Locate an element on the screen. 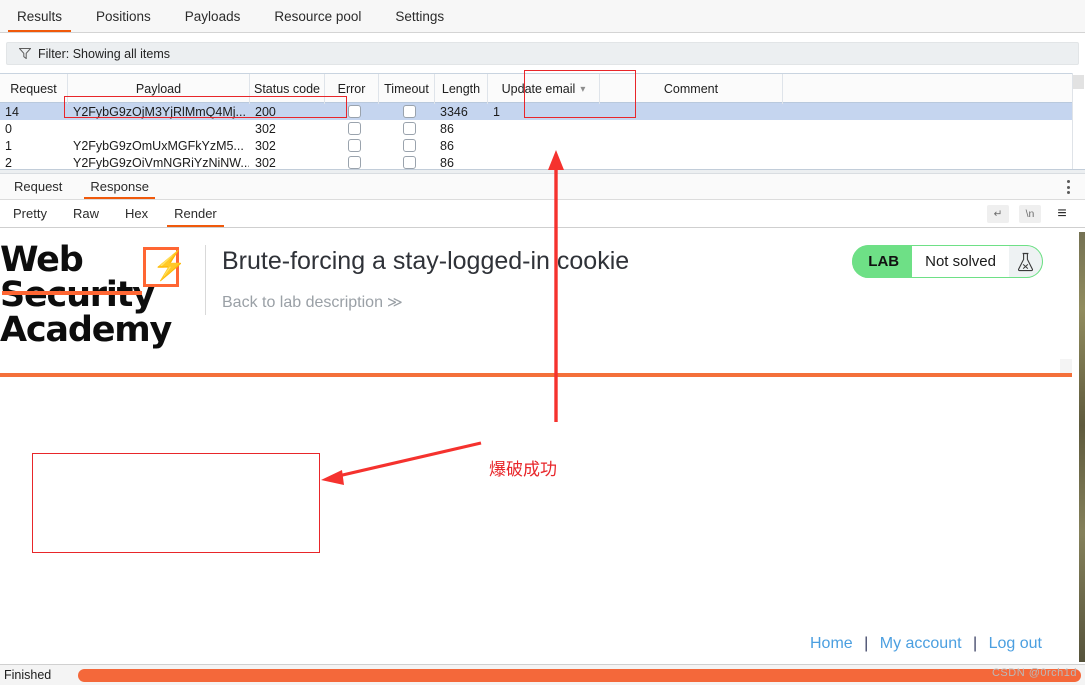 The width and height of the screenshot is (1085, 685). wsa-logo: Web Security Academy ⚡ is located at coordinates (98, 295).